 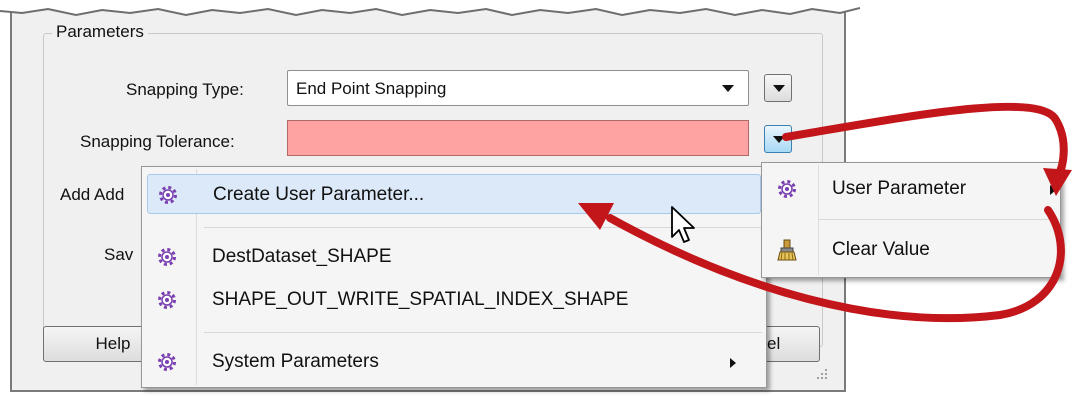 I want to click on arrowhead-icon, so click(x=1057, y=182).